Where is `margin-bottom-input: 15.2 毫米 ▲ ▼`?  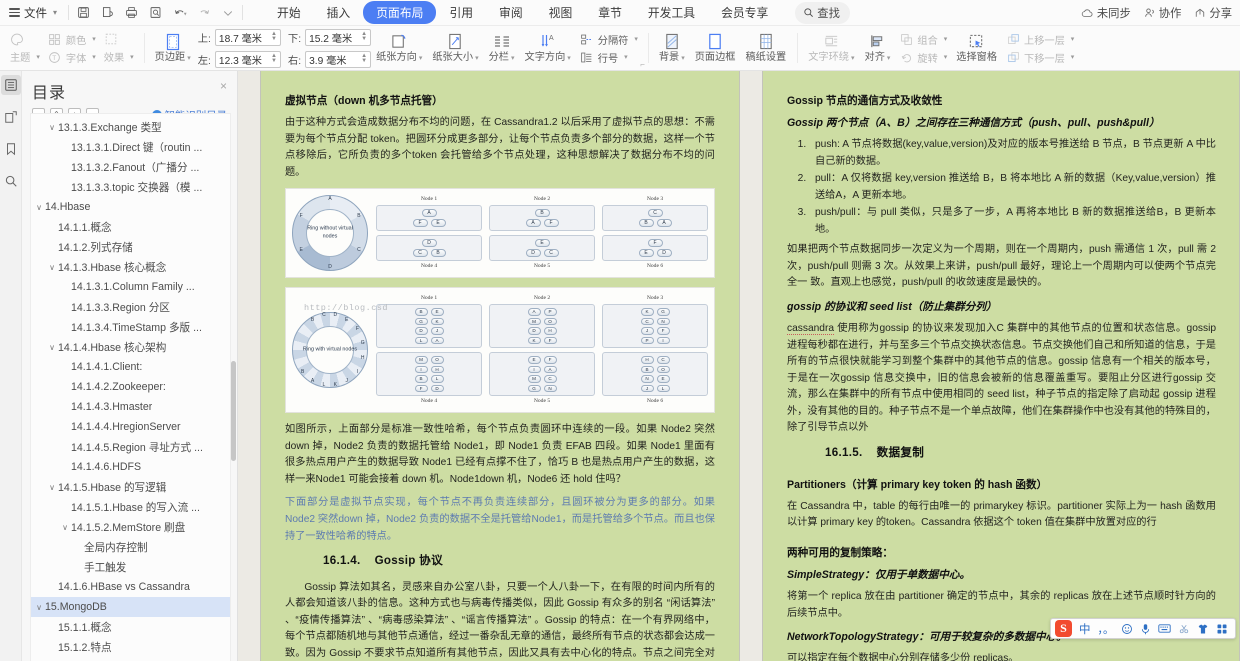 margin-bottom-input: 15.2 毫米 ▲ ▼ is located at coordinates (338, 37).